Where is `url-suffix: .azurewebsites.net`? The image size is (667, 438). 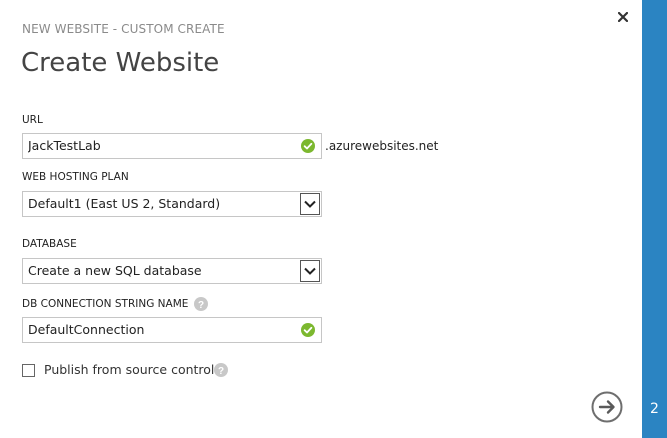
url-suffix: .azurewebsites.net is located at coordinates (382, 146).